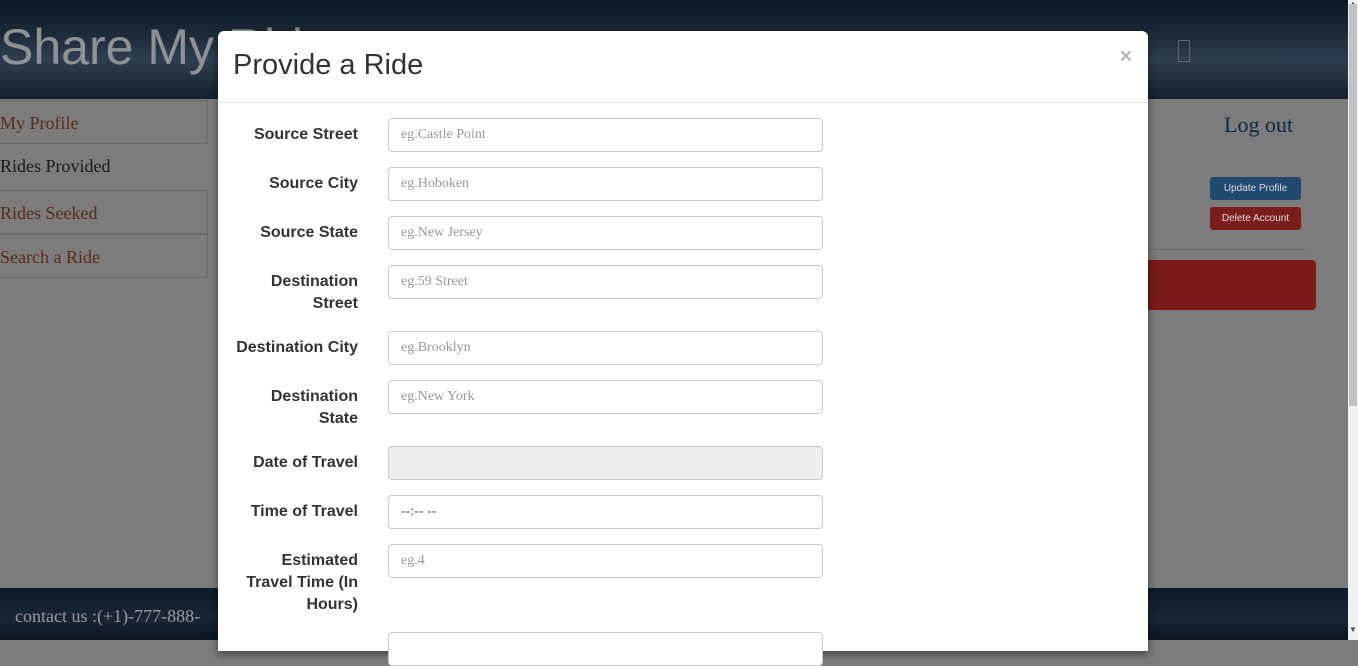 Image resolution: width=1358 pixels, height=666 pixels. Describe the element at coordinates (1184, 51) in the screenshot. I see `small-widget-icon` at that location.